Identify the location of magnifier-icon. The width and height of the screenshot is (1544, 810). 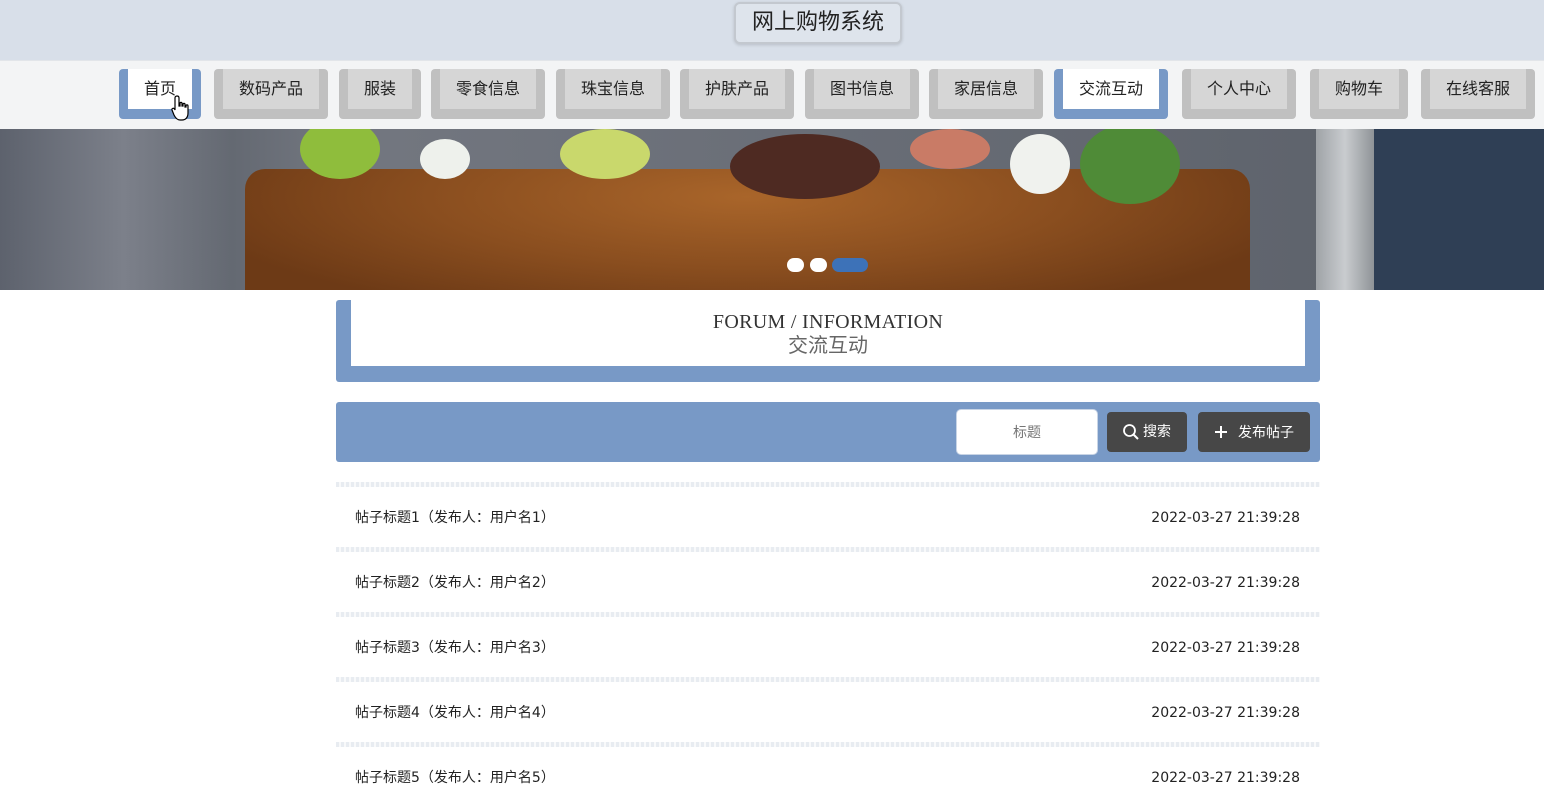
(1131, 432).